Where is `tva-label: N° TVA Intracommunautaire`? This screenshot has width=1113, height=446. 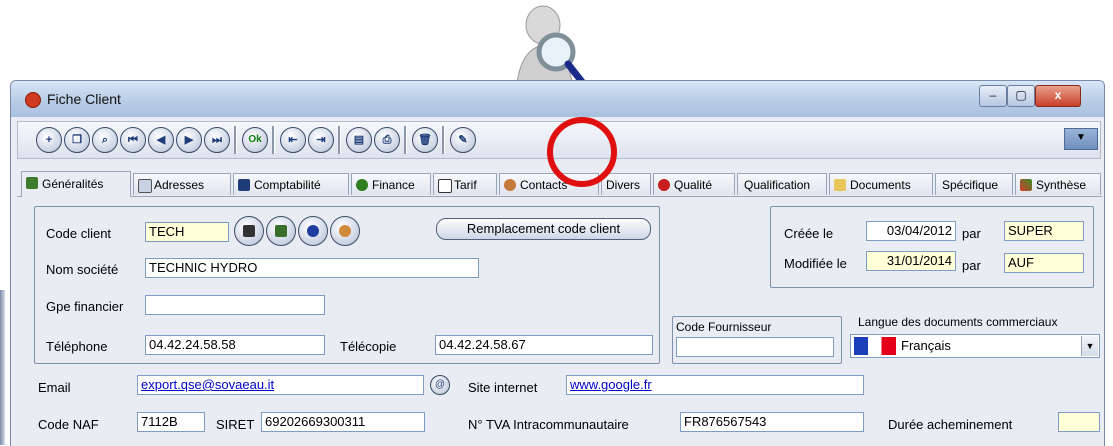
tva-label: N° TVA Intracommunautaire is located at coordinates (548, 424).